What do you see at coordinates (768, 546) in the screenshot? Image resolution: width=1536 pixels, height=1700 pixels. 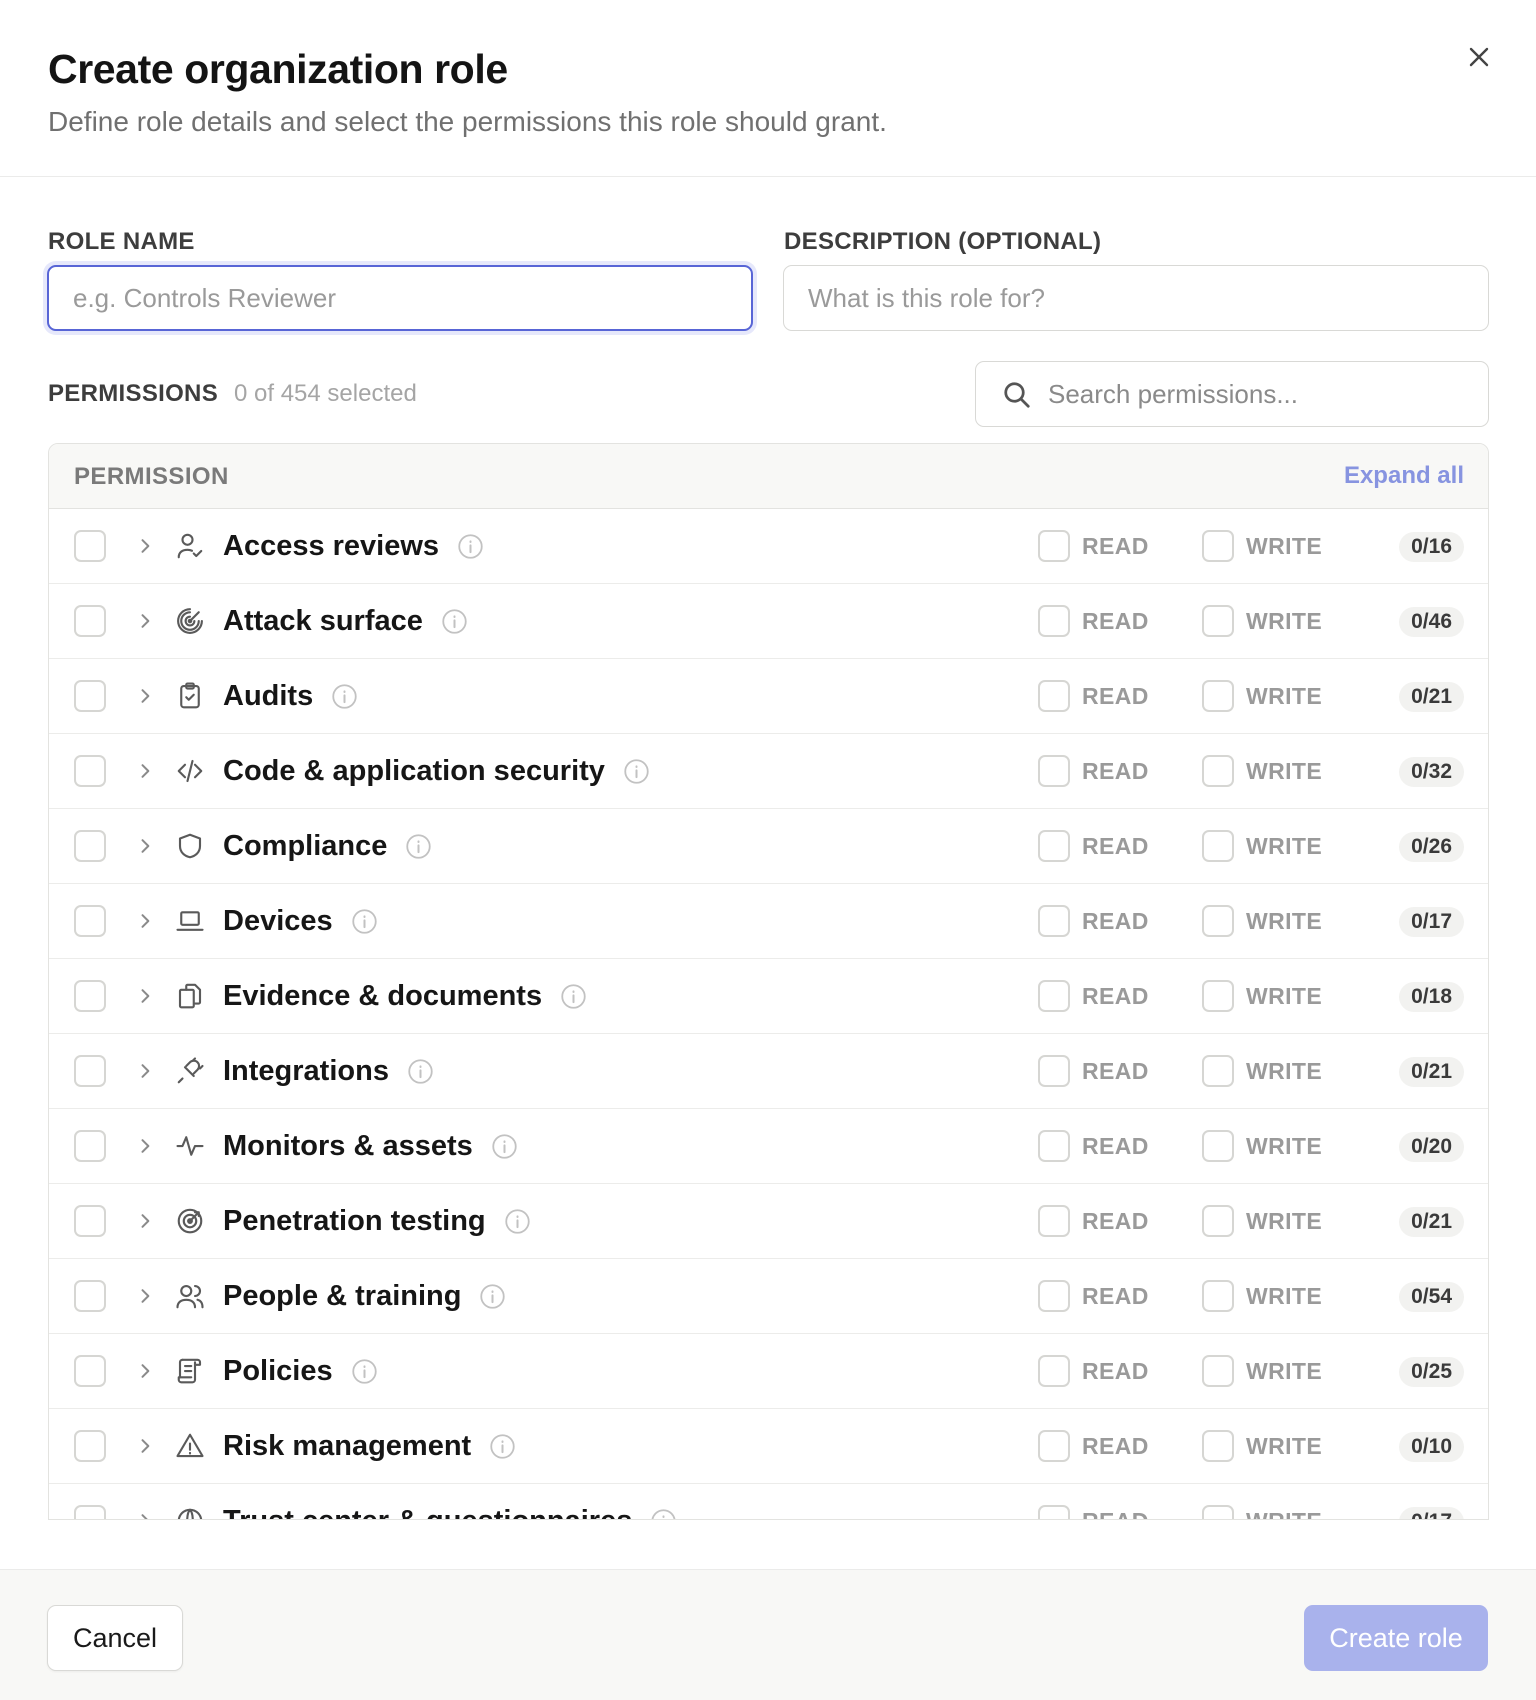 I see `permission-row: Access reviews READ WRITE 0/16` at bounding box center [768, 546].